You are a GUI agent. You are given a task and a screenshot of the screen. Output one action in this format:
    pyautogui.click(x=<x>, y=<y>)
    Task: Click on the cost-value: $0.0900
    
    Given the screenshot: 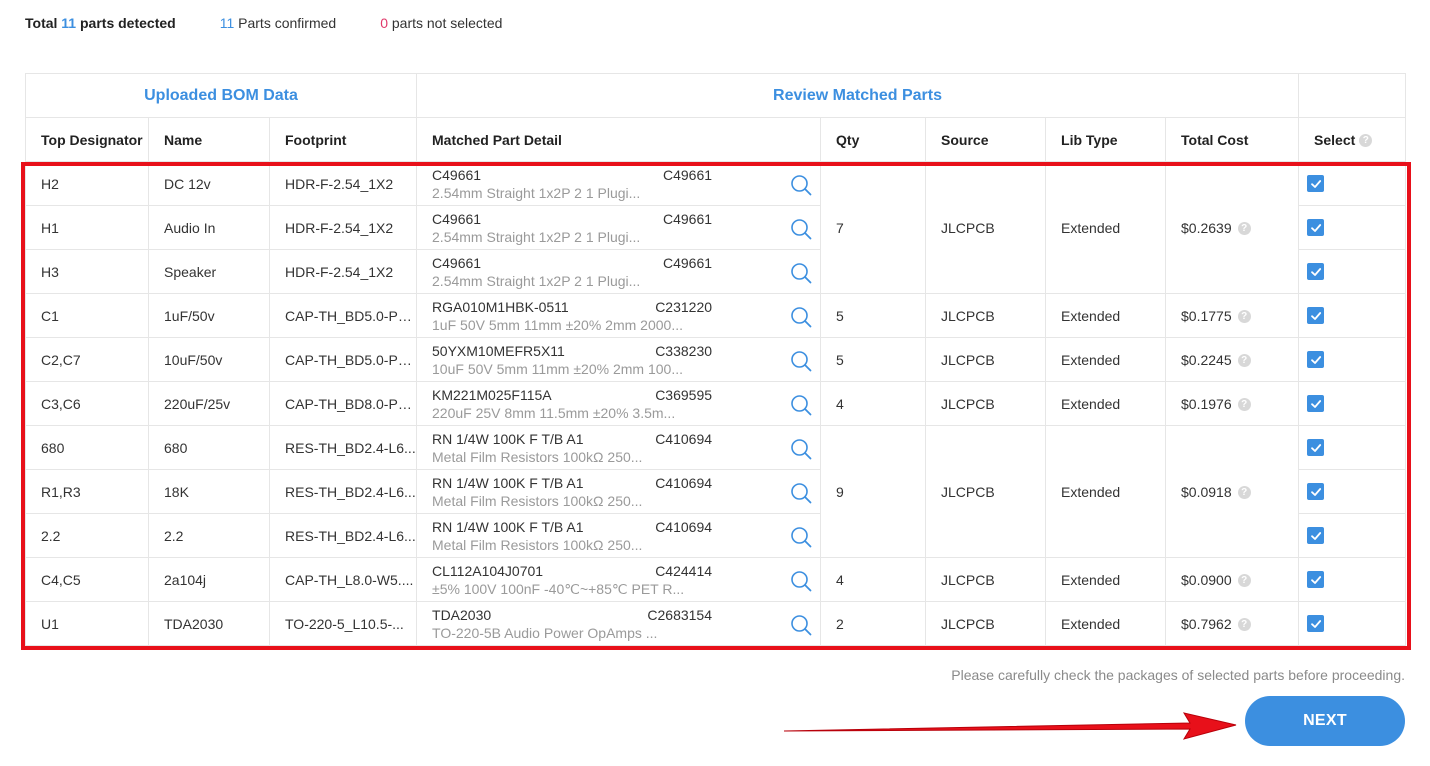 What is the action you would take?
    pyautogui.click(x=1206, y=579)
    